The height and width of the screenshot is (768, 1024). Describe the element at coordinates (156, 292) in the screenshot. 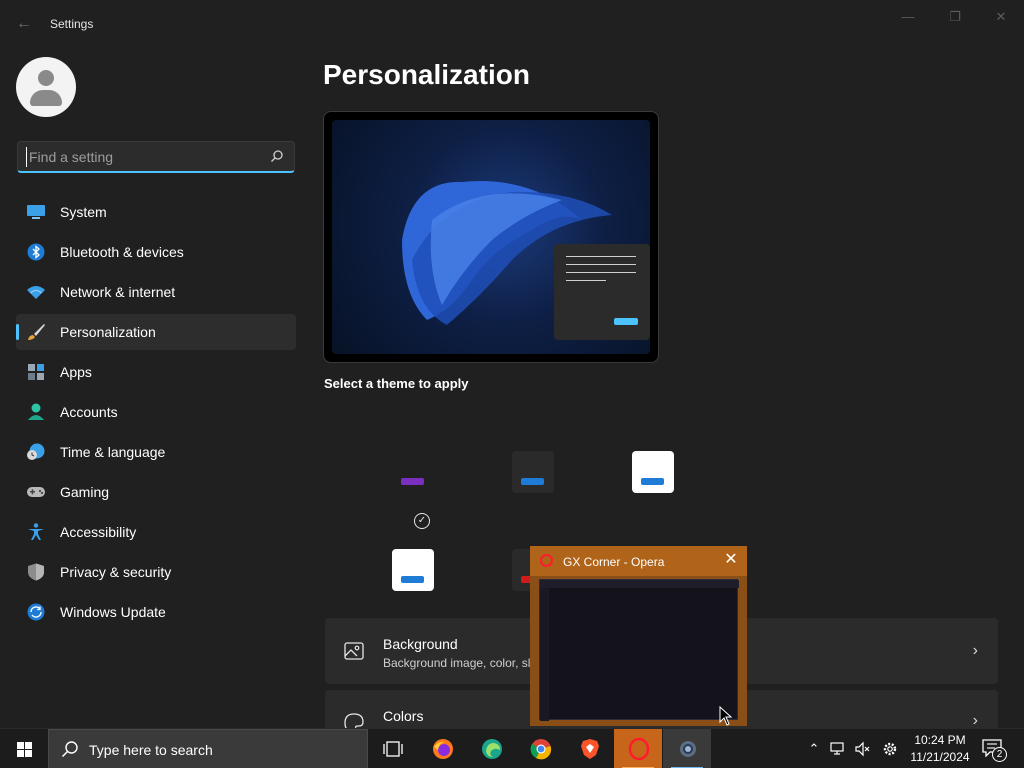

I see `sidebar-item-network: Network & internet` at that location.